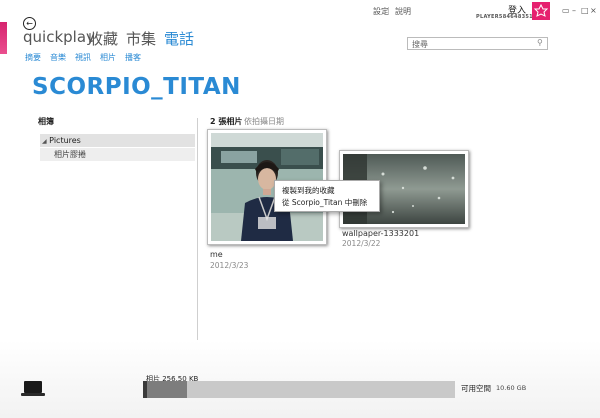 The width and height of the screenshot is (600, 418). What do you see at coordinates (117, 154) in the screenshot?
I see `tree-item-camera-roll: 相片膠捲` at bounding box center [117, 154].